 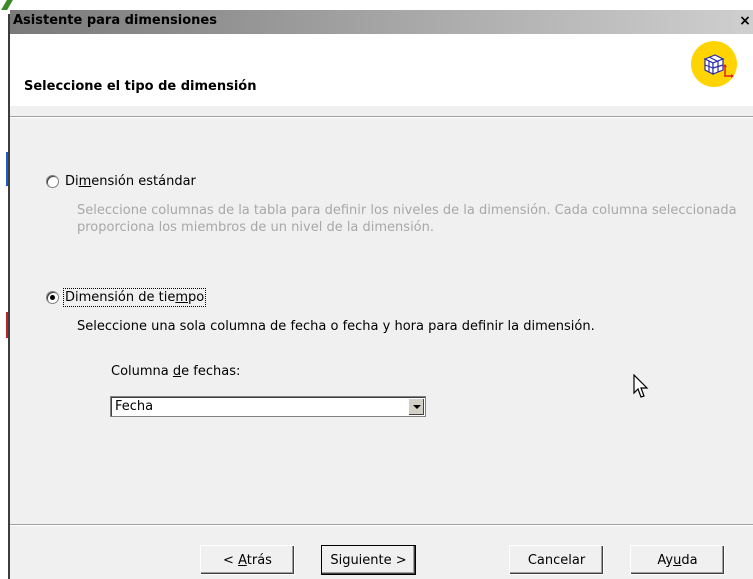 What do you see at coordinates (143, 181) in the screenshot?
I see `label-part: ensión estándar` at bounding box center [143, 181].